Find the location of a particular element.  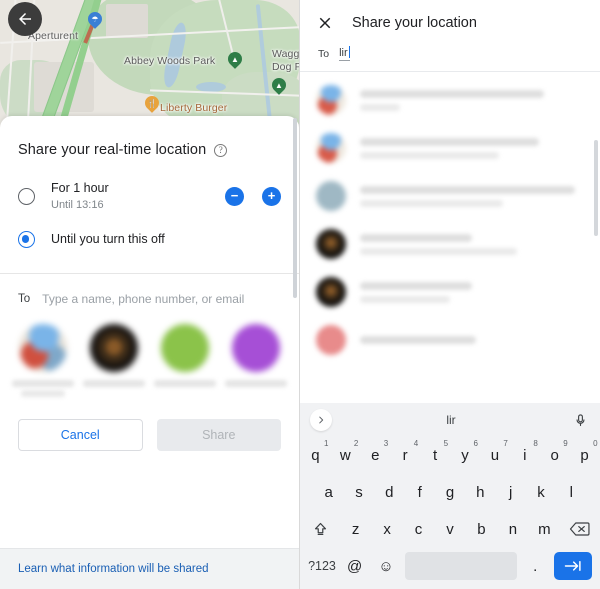

key-i: 8i is located at coordinates (525, 454).